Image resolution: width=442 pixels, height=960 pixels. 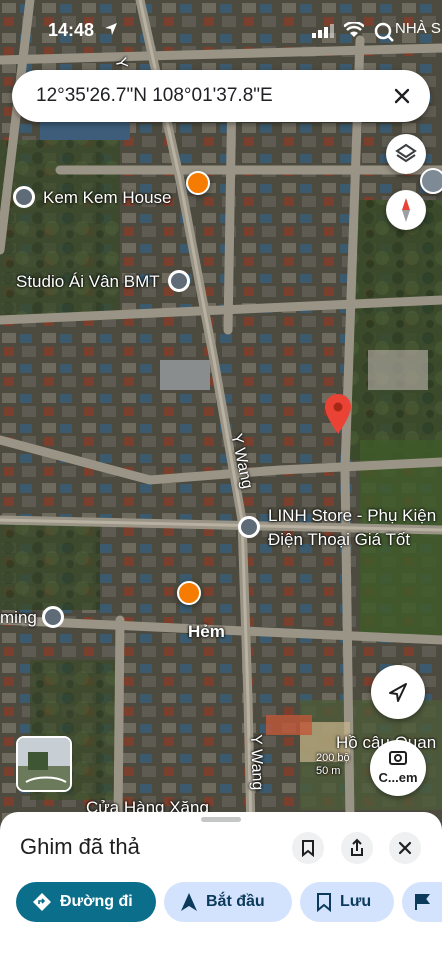 I want to click on layers-icon, so click(x=406, y=153).